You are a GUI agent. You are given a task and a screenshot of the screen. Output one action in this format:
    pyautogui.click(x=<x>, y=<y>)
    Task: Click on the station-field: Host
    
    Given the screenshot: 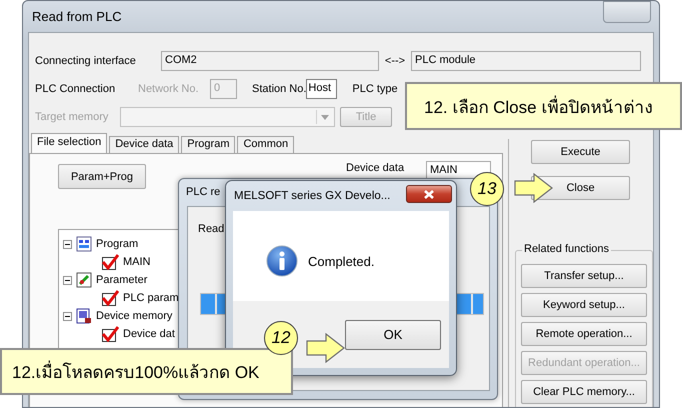 What is the action you would take?
    pyautogui.click(x=322, y=89)
    